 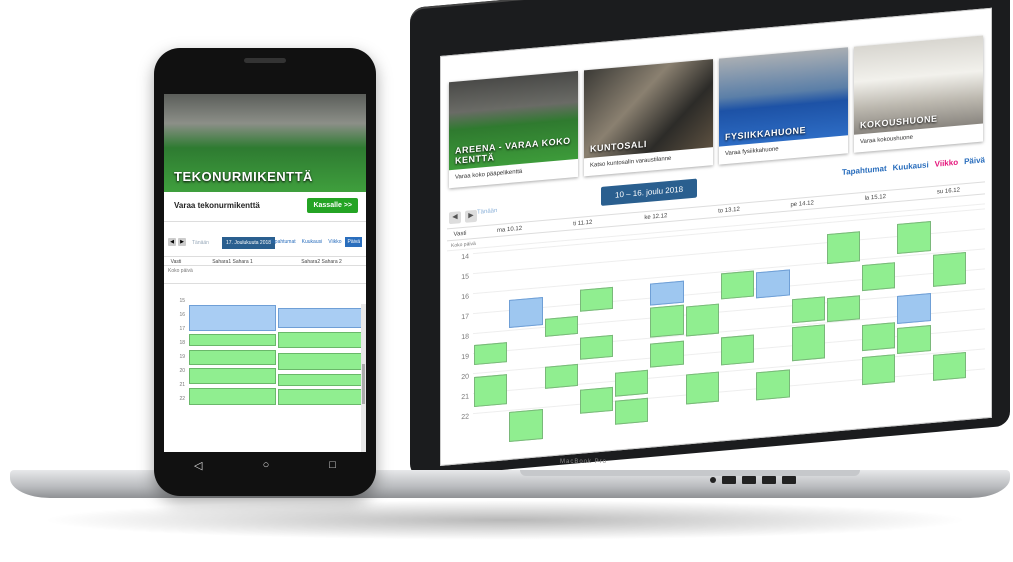 I want to click on hour-label: 22, so click(x=465, y=417).